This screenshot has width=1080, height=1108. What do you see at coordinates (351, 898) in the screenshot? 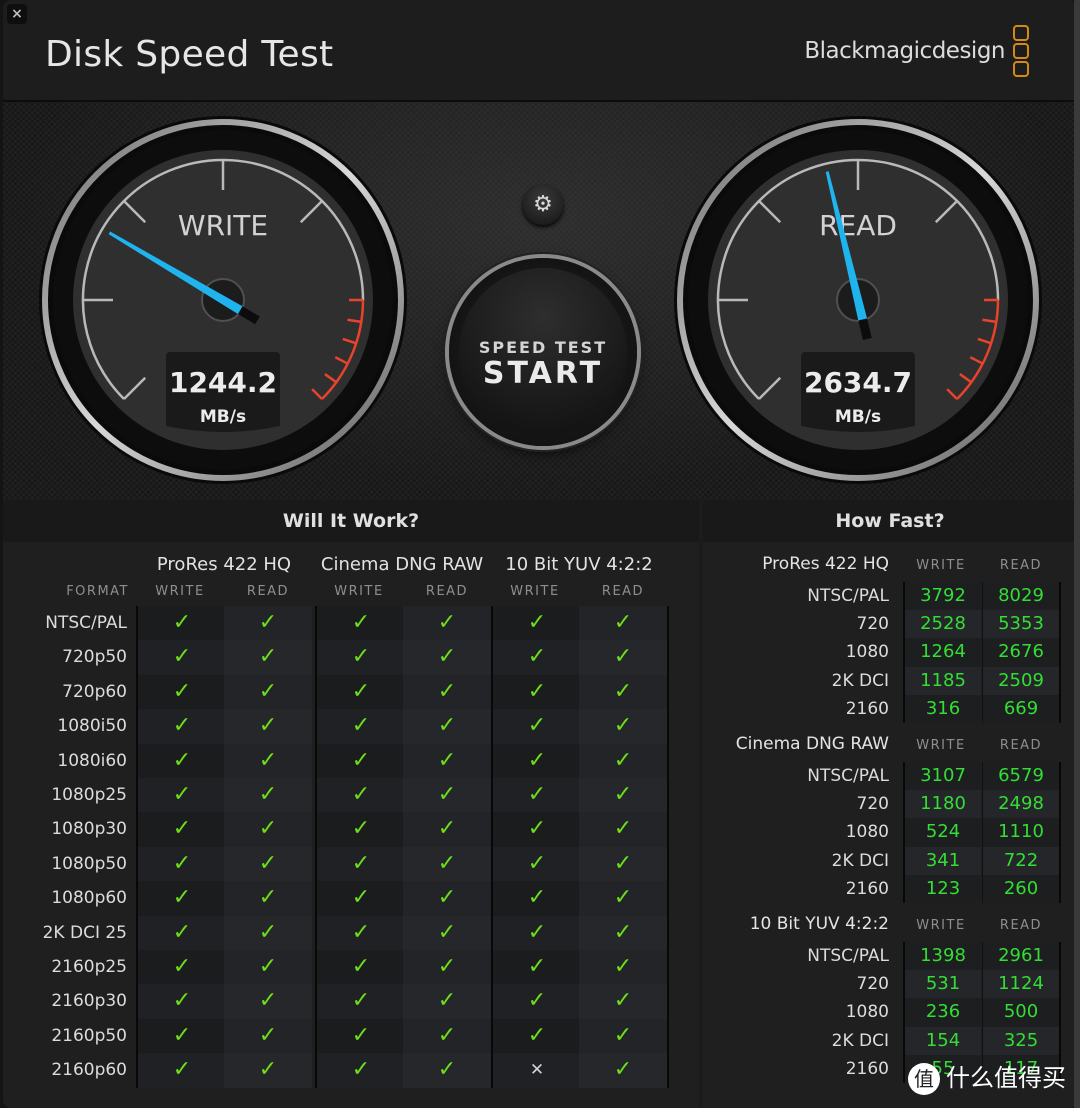
I see `table-row: 1080p60 ✓ ✓ ✓ ✓ ✓ ✓` at bounding box center [351, 898].